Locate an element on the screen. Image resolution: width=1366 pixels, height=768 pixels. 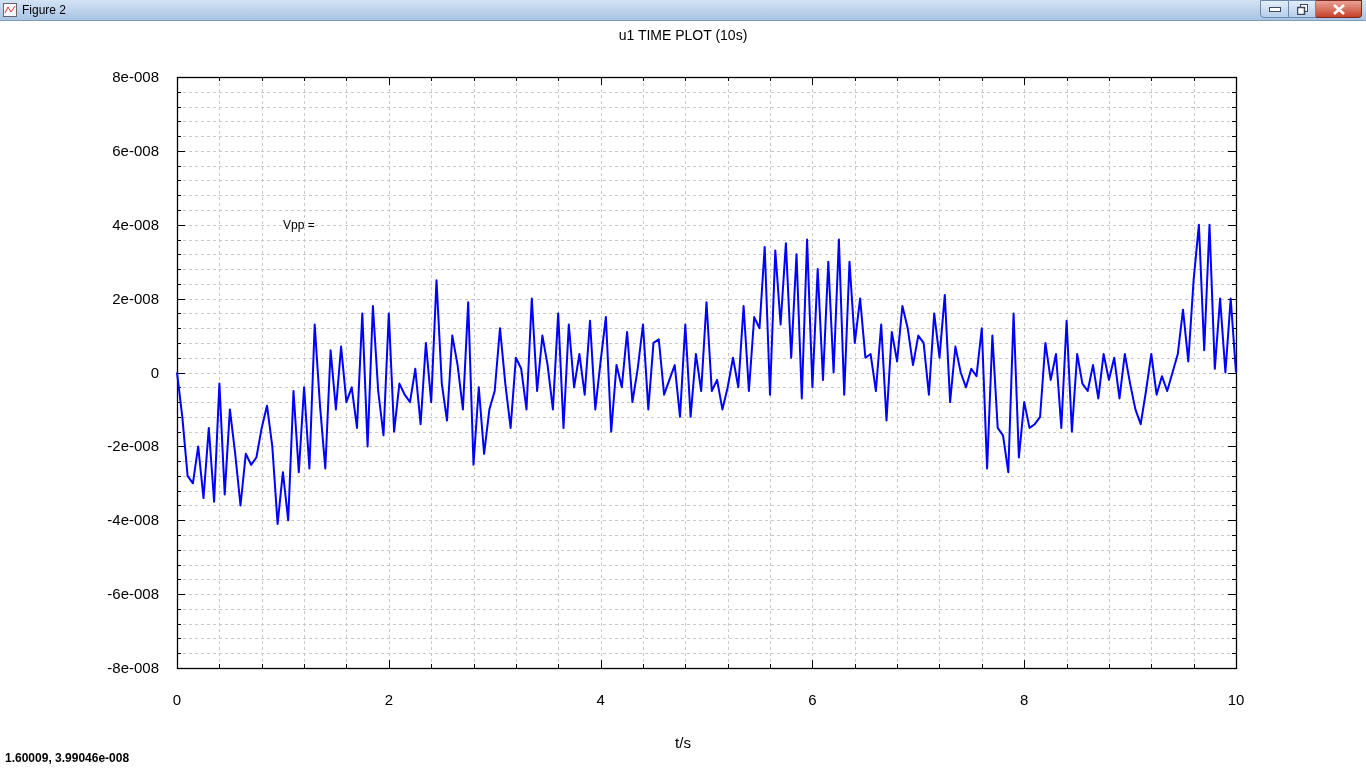
tick-label: -6e-008 is located at coordinates (133, 594).